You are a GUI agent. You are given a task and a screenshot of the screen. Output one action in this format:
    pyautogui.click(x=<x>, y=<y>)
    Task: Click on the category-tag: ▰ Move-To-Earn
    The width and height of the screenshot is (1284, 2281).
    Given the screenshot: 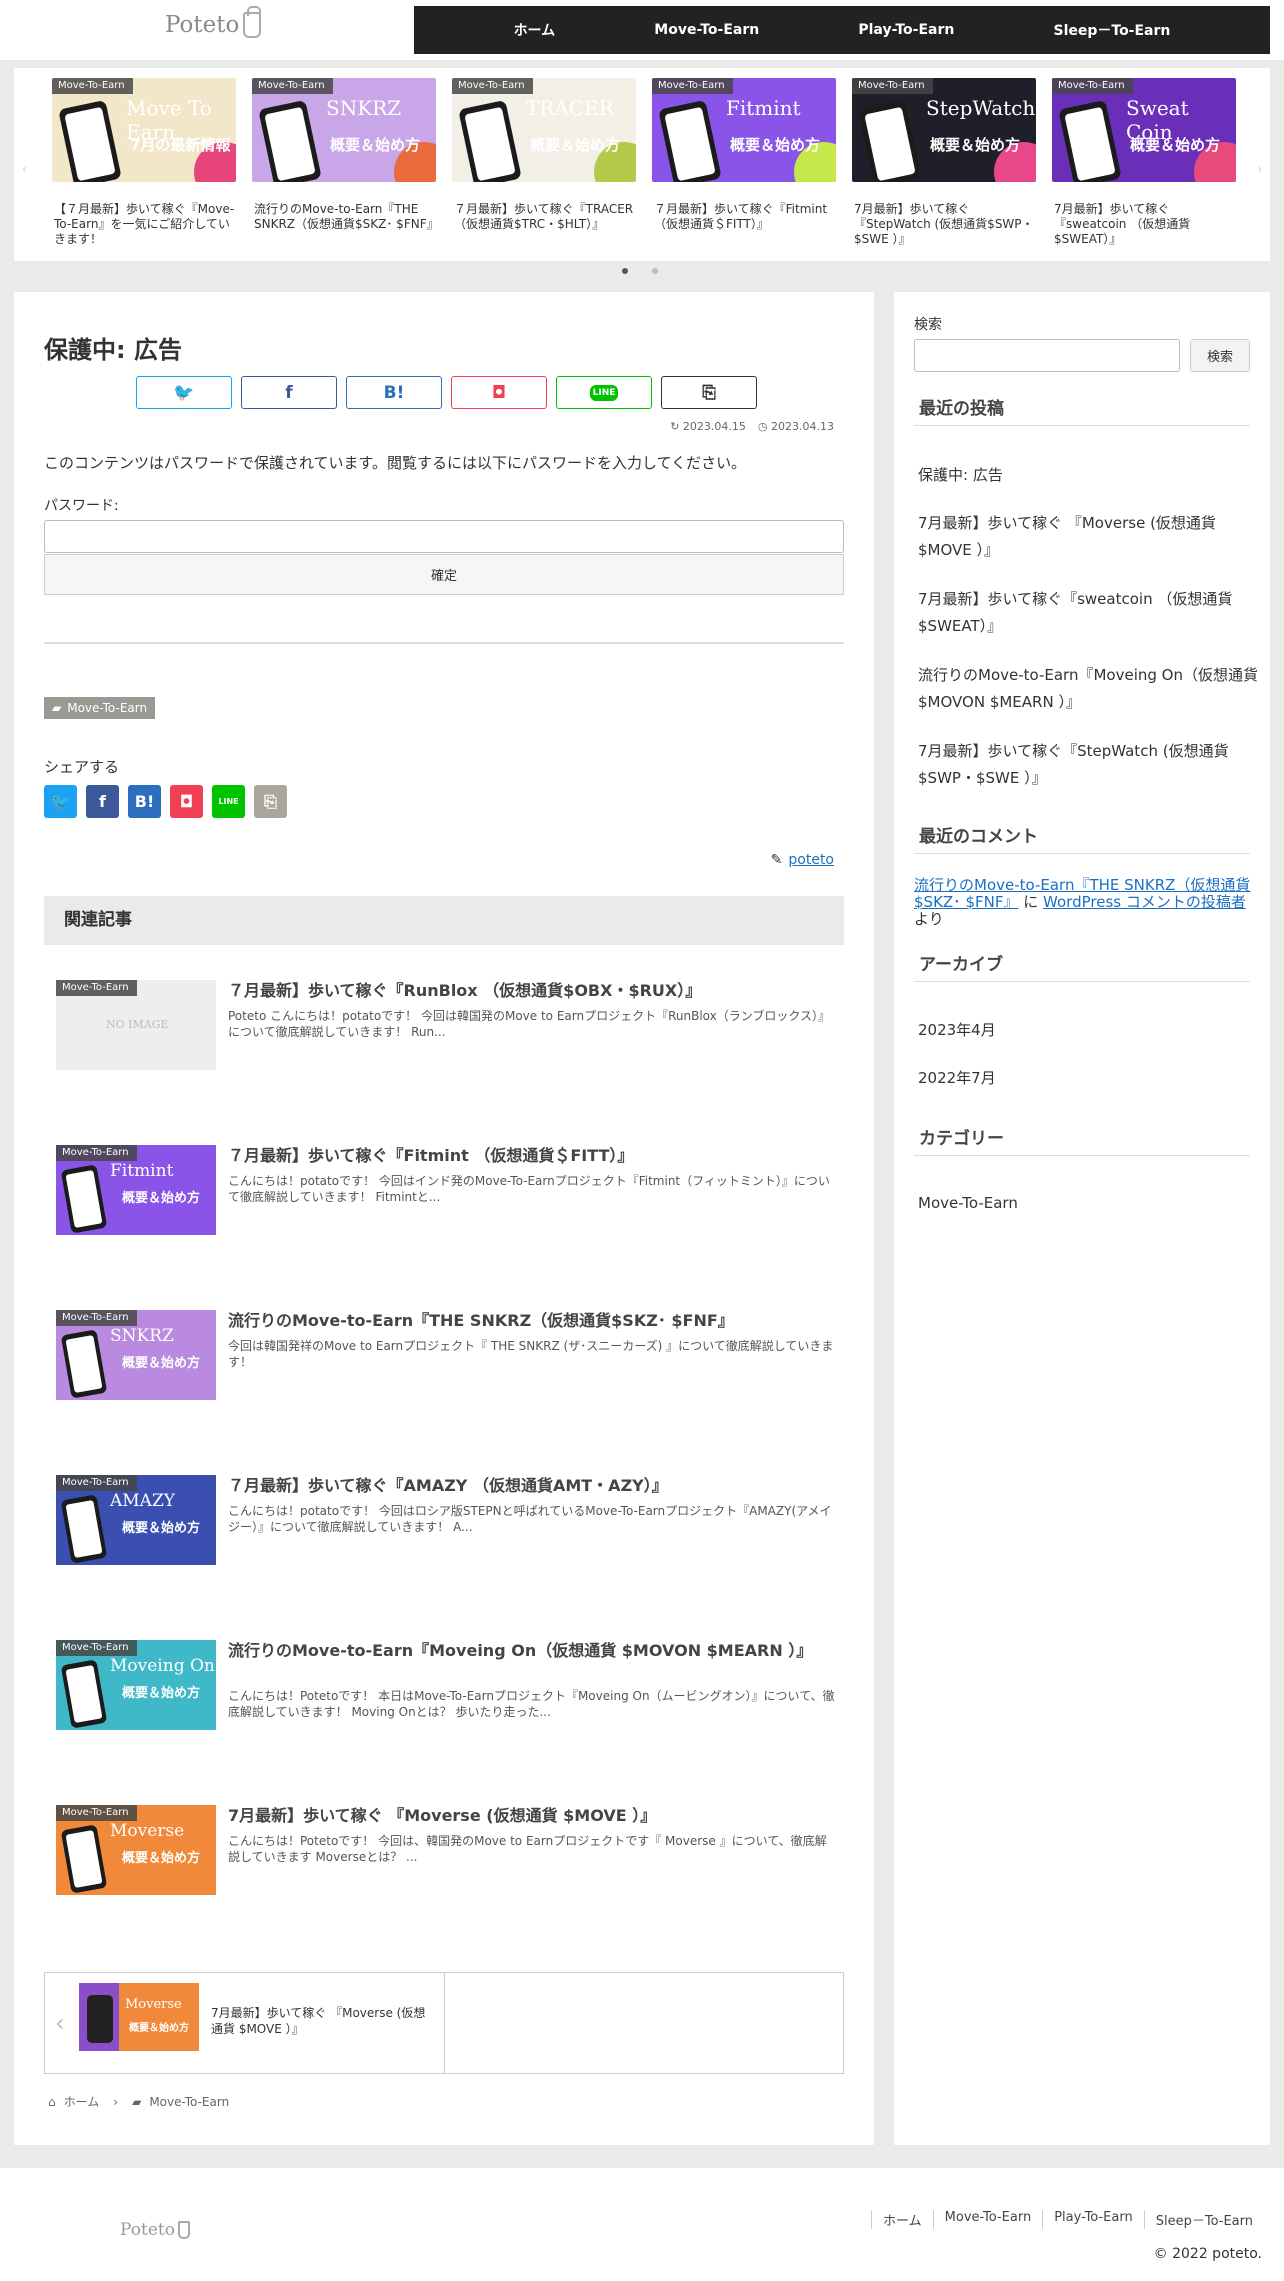 What is the action you would take?
    pyautogui.click(x=100, y=708)
    